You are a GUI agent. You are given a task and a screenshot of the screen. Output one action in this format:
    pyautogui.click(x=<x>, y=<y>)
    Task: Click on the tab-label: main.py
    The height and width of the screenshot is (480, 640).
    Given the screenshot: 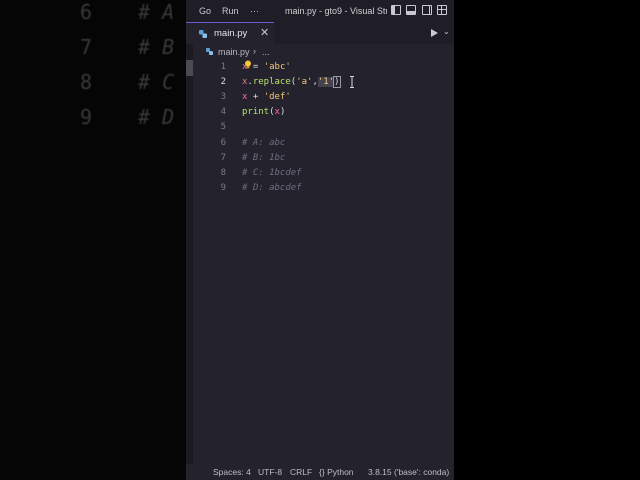 What is the action you would take?
    pyautogui.click(x=231, y=33)
    